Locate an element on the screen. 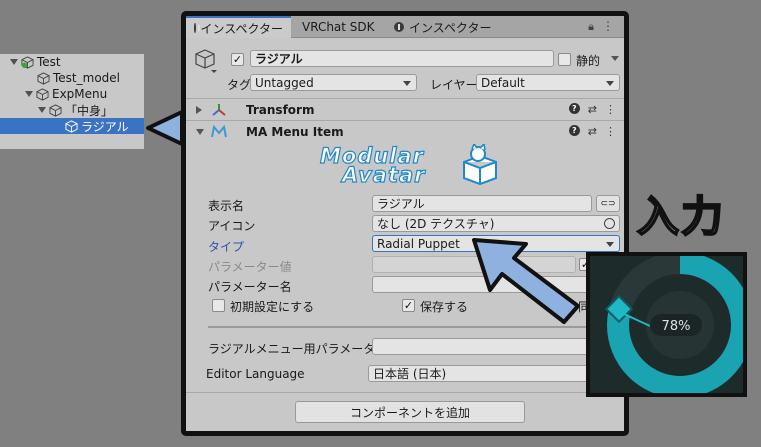 This screenshot has width=761, height=447. radial-puppet-preview: 78% is located at coordinates (666, 324).